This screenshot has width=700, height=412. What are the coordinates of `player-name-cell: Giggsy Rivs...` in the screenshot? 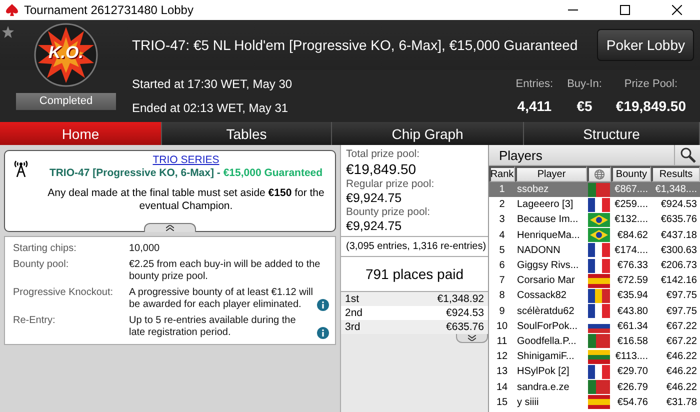 It's located at (551, 266).